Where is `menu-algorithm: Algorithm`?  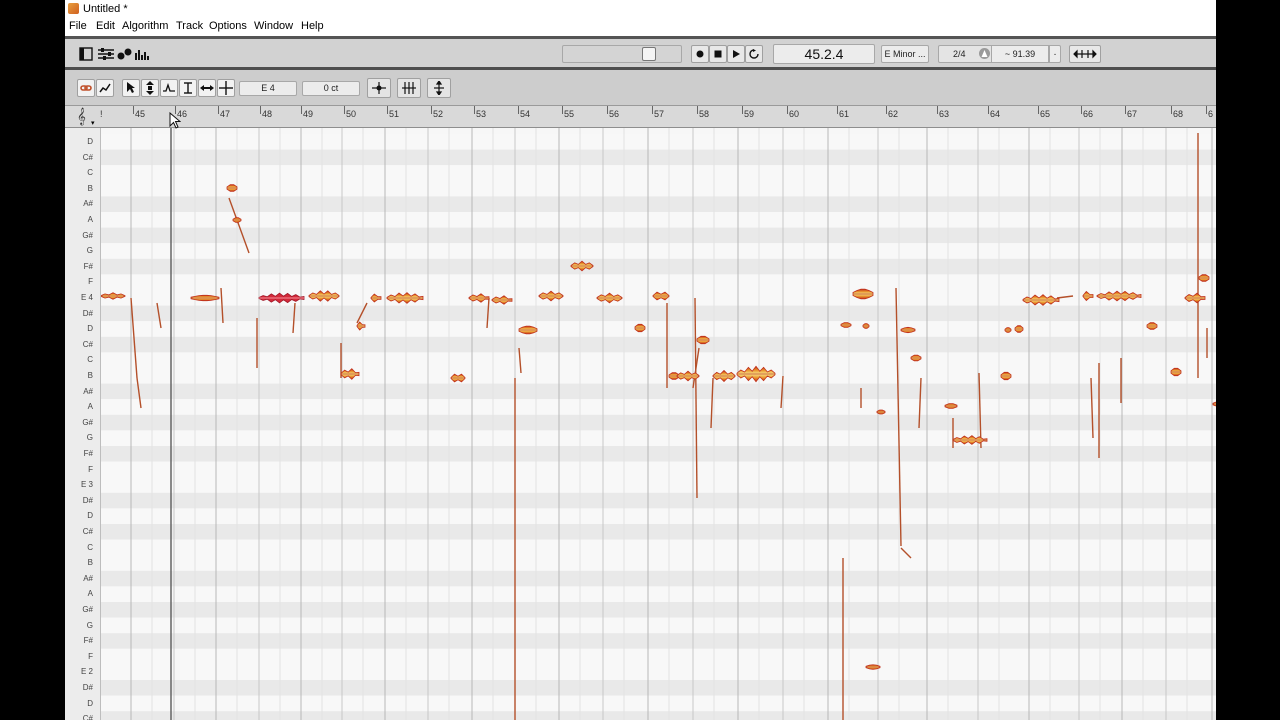
menu-algorithm: Algorithm is located at coordinates (145, 26).